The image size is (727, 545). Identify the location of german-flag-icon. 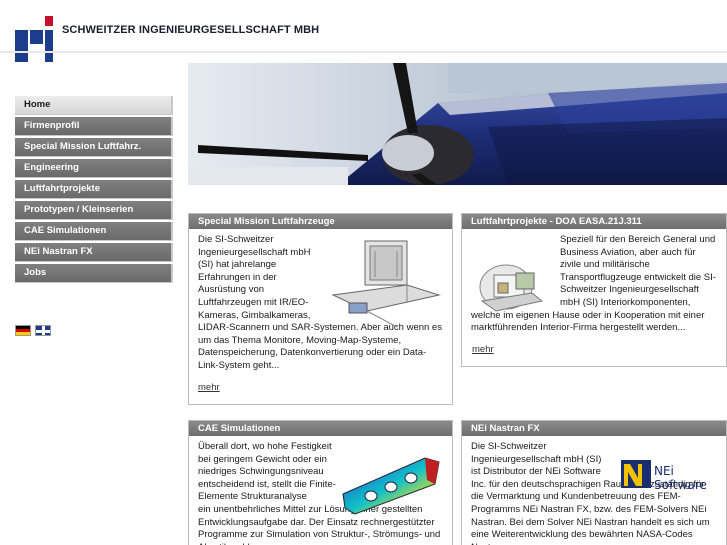
(23, 330).